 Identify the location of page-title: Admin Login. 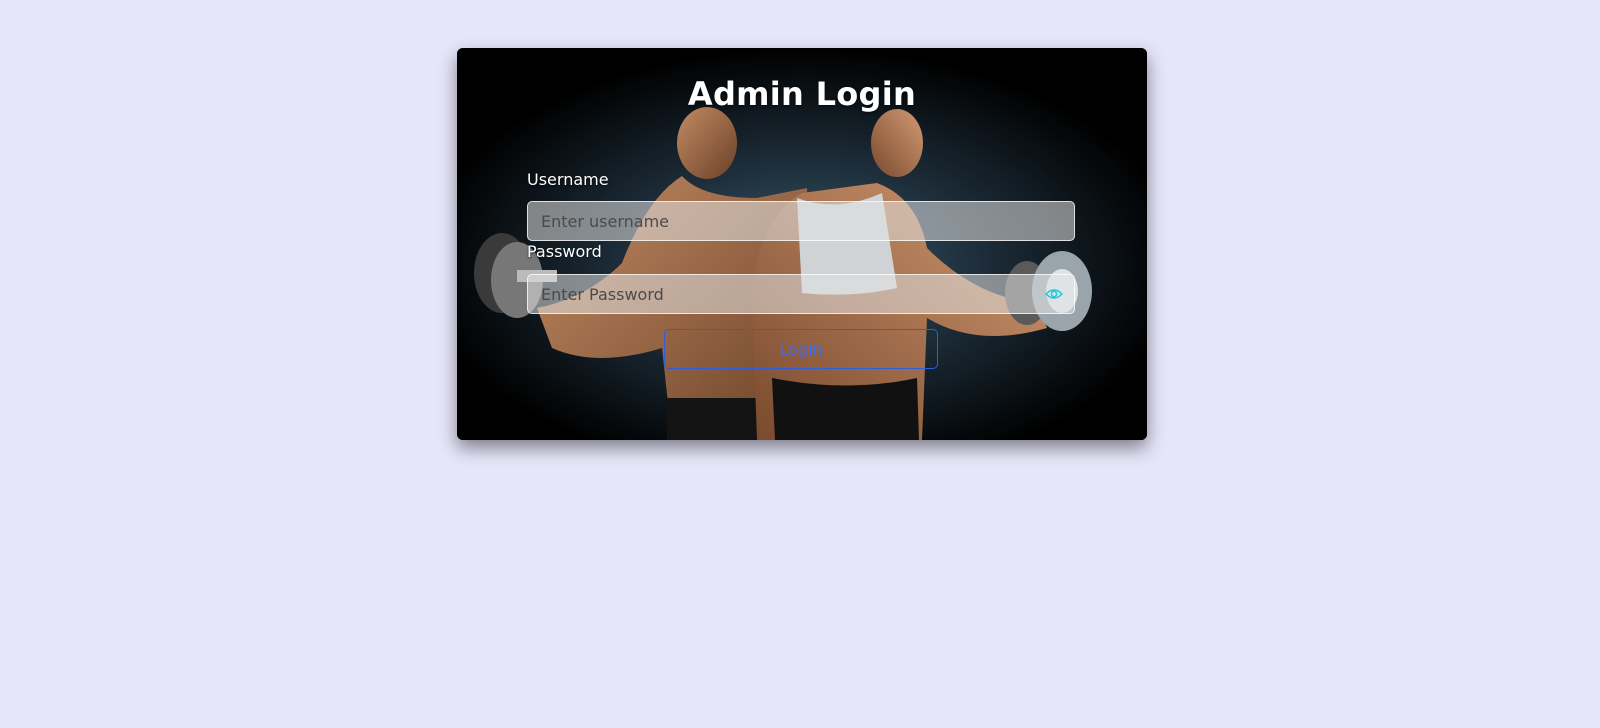
(802, 94).